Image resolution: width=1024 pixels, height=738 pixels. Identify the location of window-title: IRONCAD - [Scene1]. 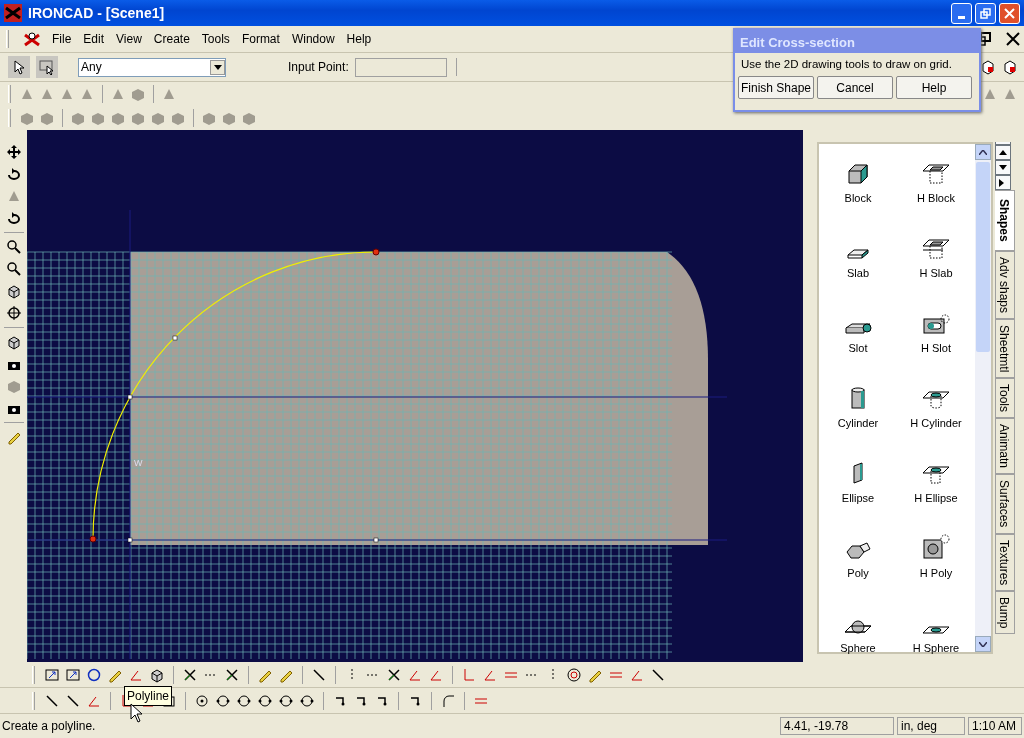
(97, 13).